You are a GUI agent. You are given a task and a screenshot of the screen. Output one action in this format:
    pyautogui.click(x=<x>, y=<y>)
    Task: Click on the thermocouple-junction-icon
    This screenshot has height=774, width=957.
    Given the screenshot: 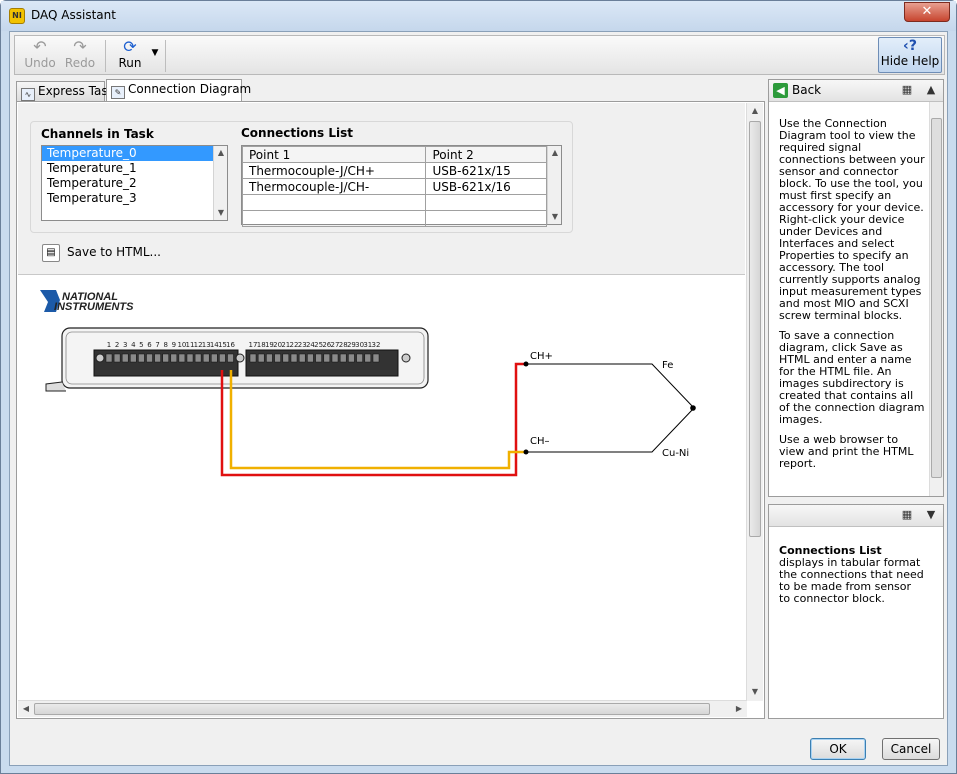 What is the action you would take?
    pyautogui.click(x=693, y=408)
    